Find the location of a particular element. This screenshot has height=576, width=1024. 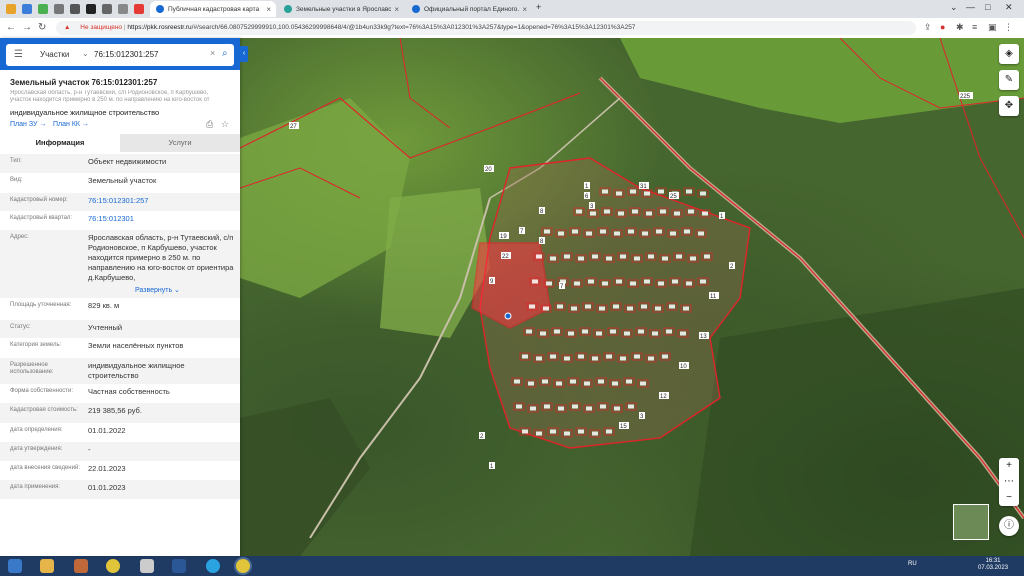

telegram-icon is located at coordinates (213, 566).